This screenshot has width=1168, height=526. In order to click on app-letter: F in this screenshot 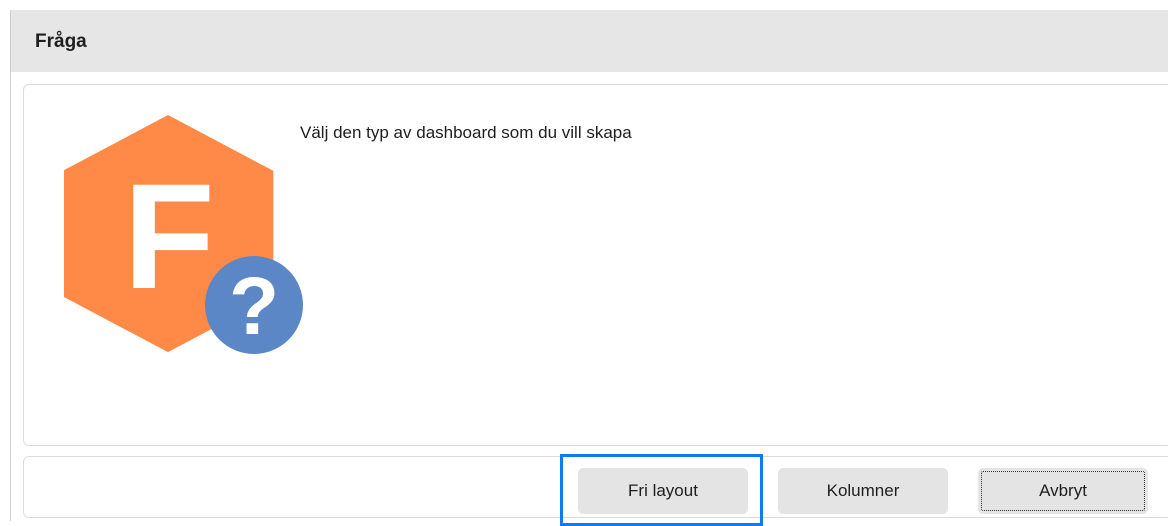, I will do `click(169, 236)`.